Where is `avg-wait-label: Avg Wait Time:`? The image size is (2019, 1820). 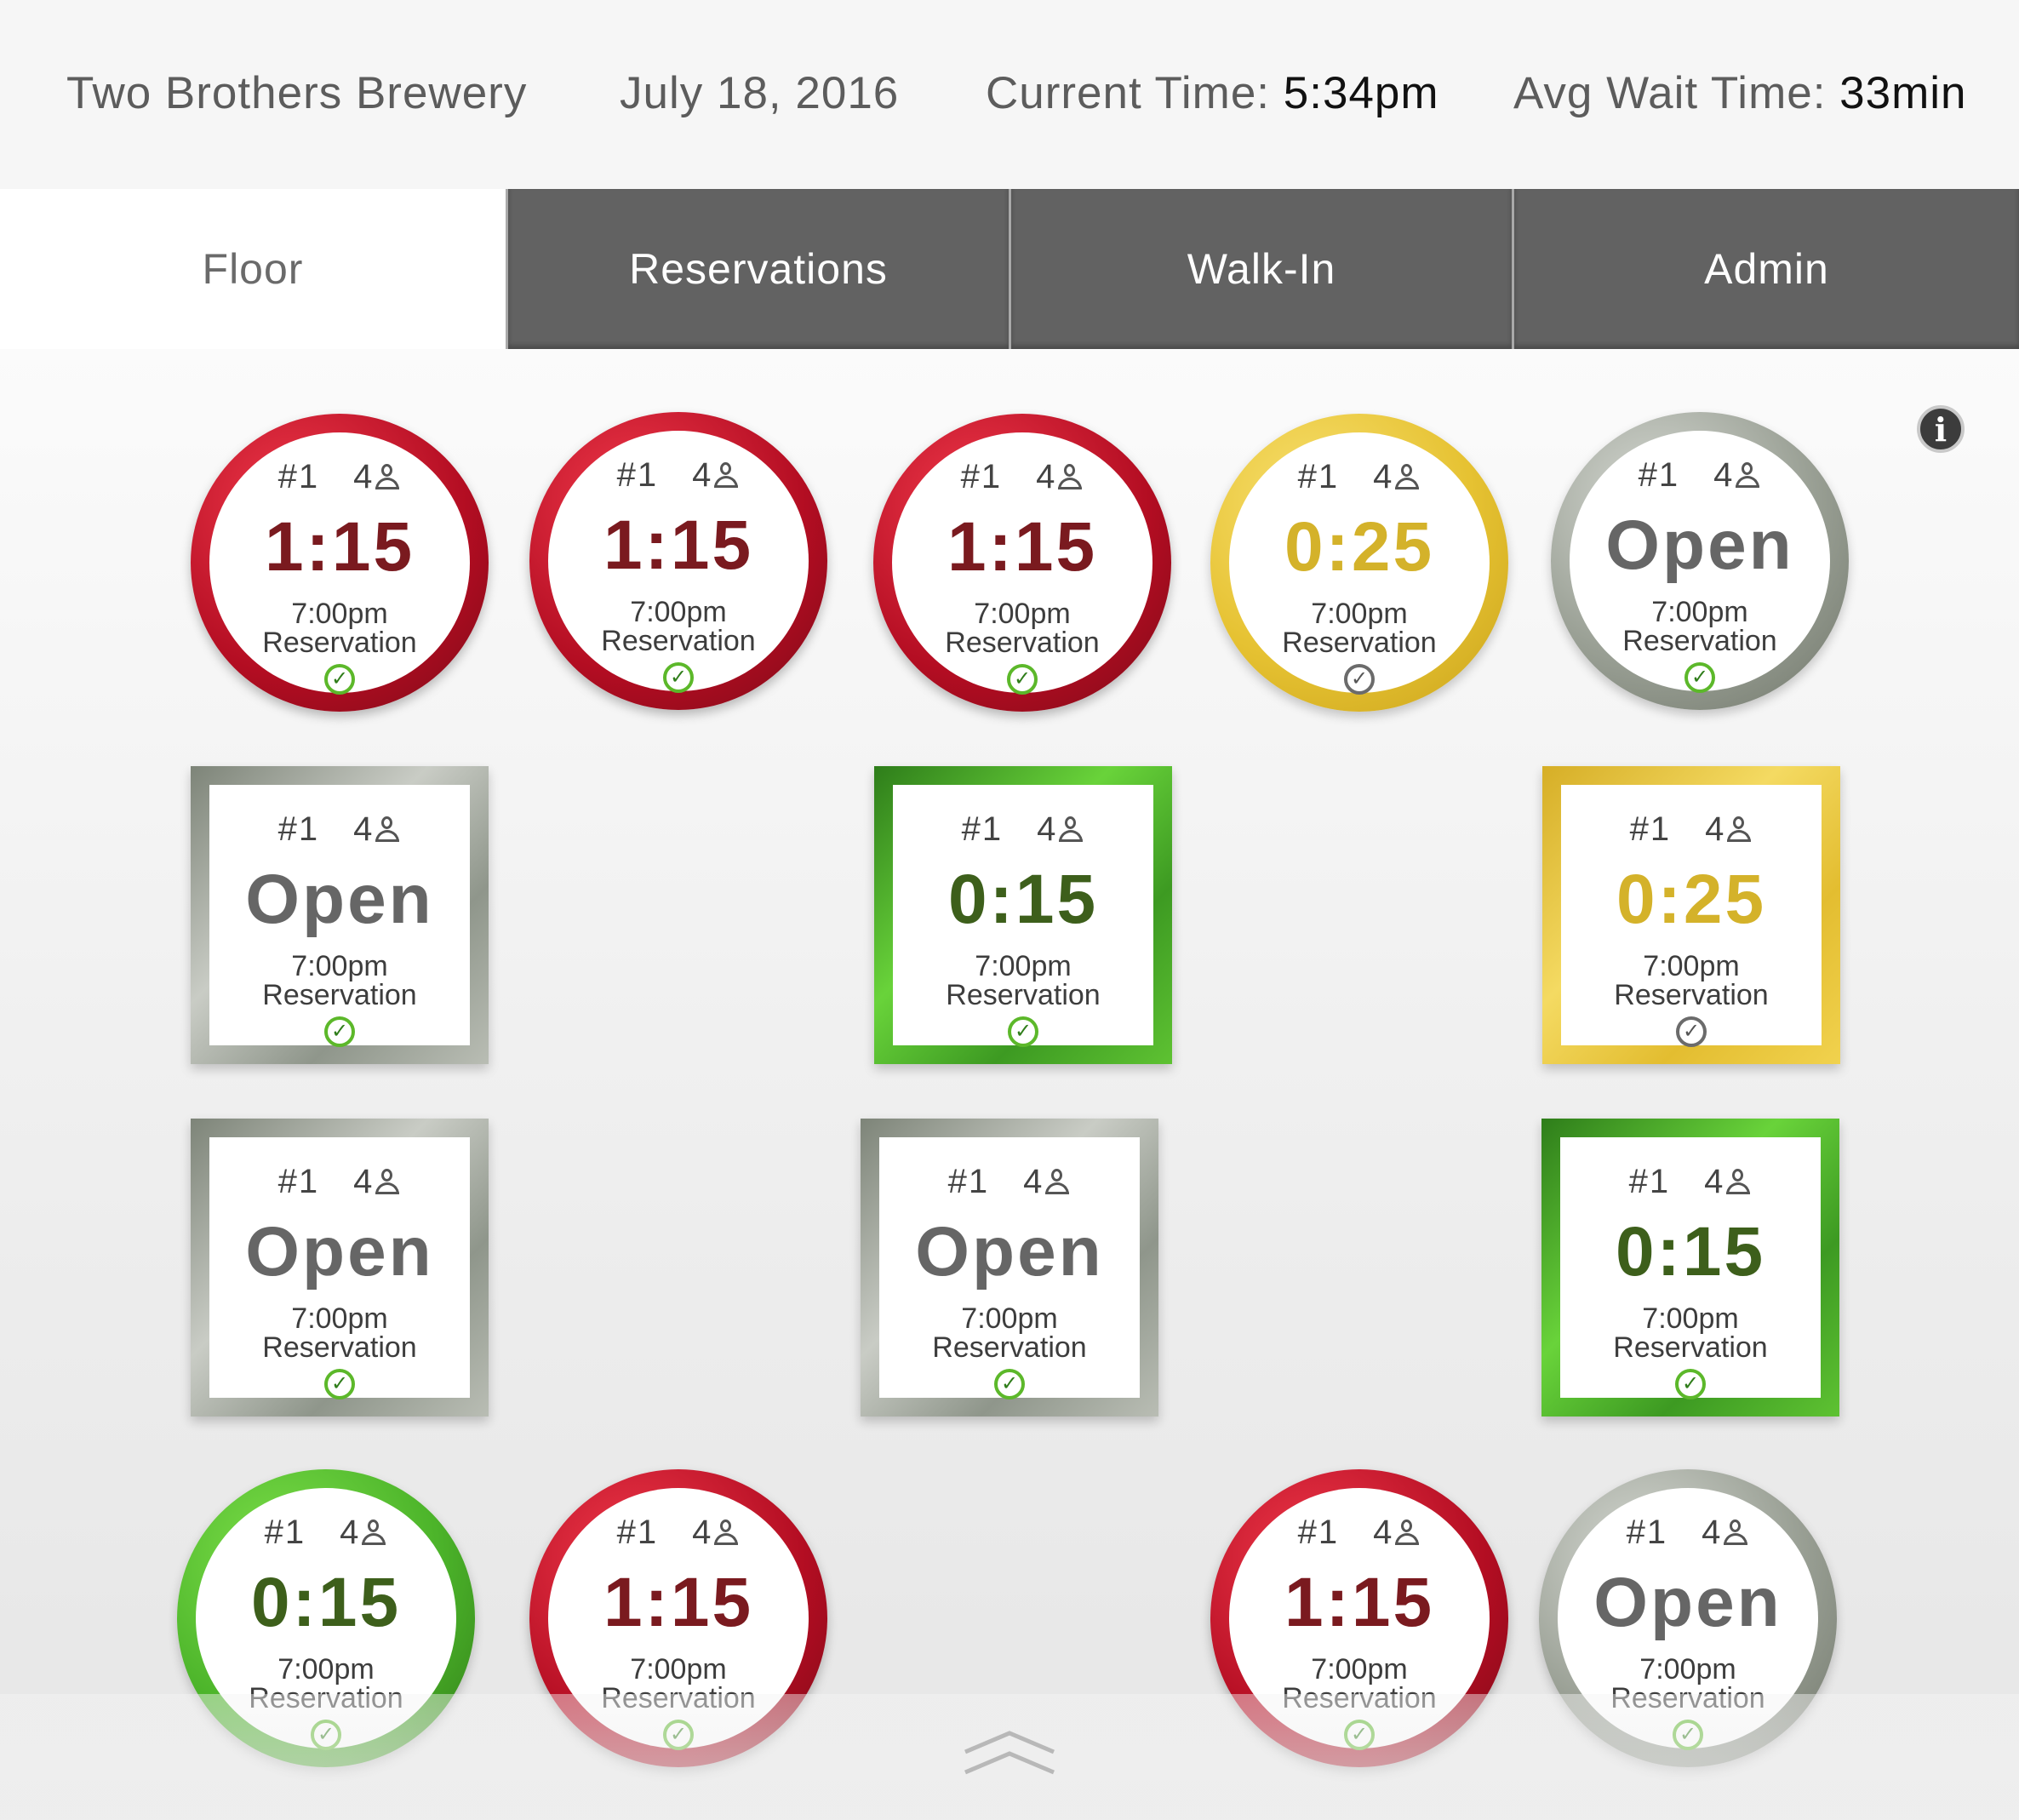 avg-wait-label: Avg Wait Time: is located at coordinates (1670, 93).